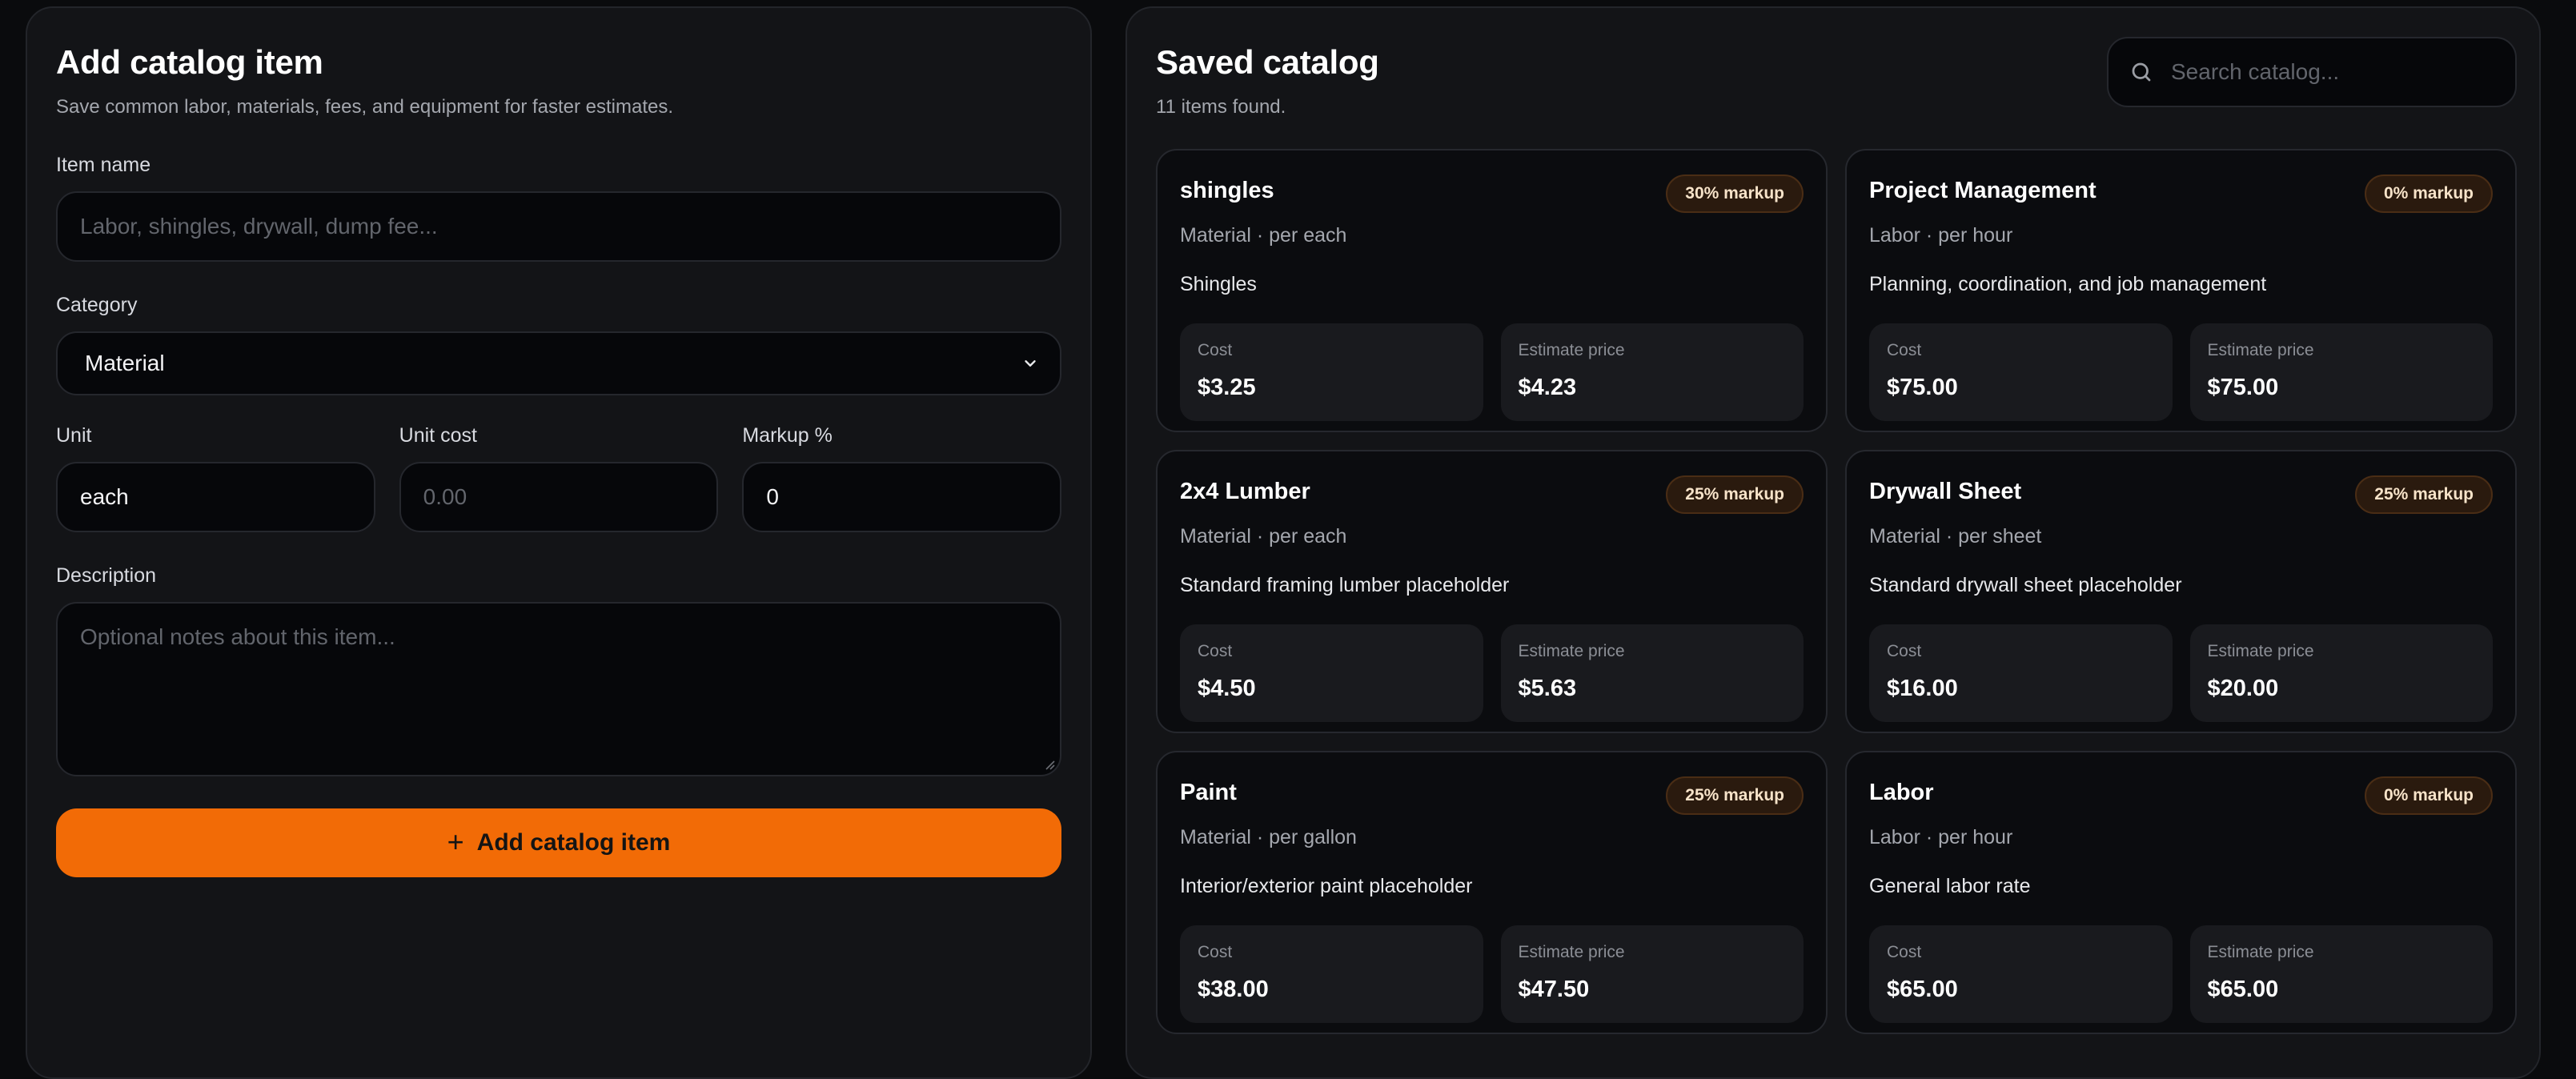  Describe the element at coordinates (105, 496) in the screenshot. I see `unit-value: each` at that location.